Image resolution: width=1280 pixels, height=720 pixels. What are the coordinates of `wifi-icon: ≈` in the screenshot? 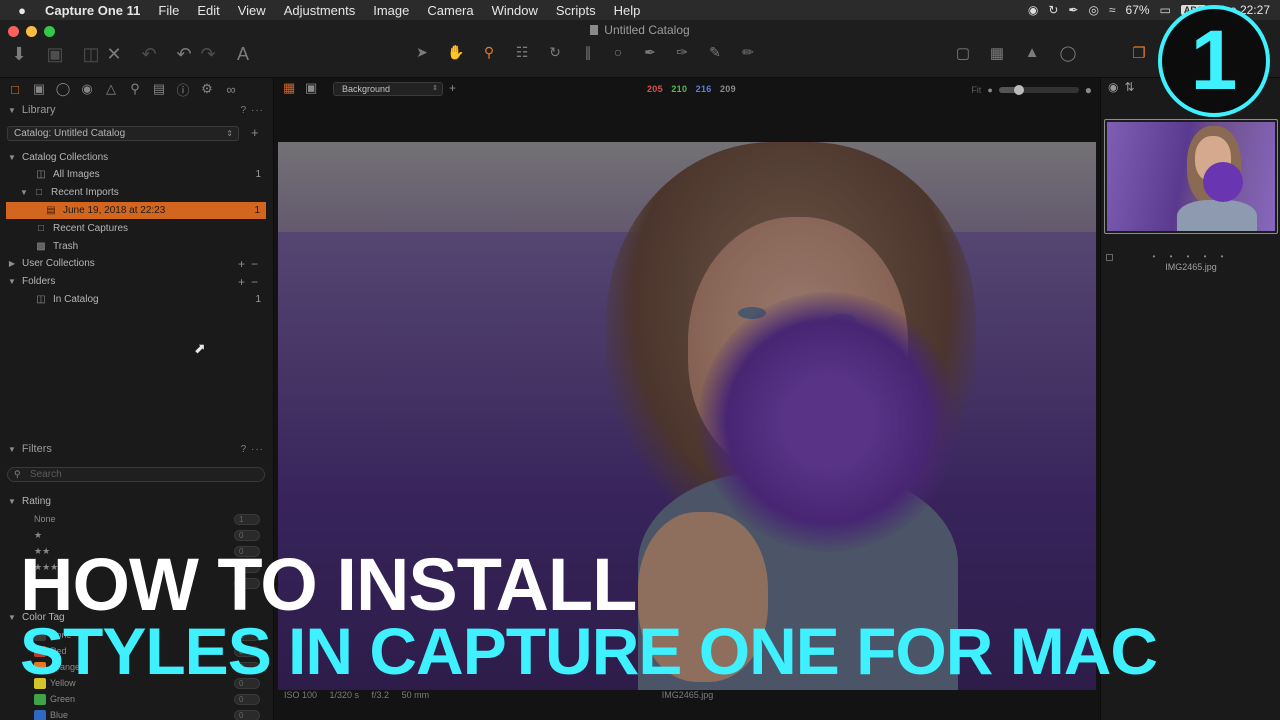 It's located at (1112, 10).